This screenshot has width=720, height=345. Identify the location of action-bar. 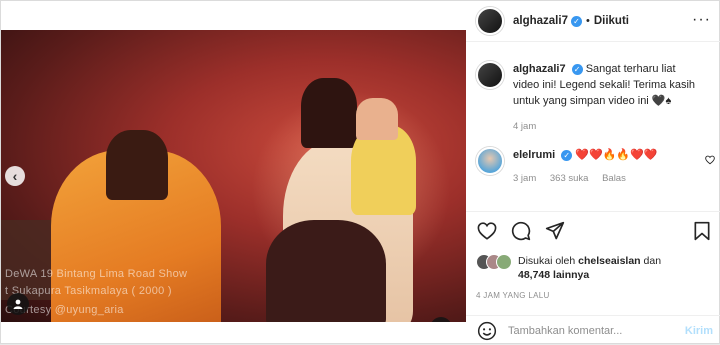
(521, 231).